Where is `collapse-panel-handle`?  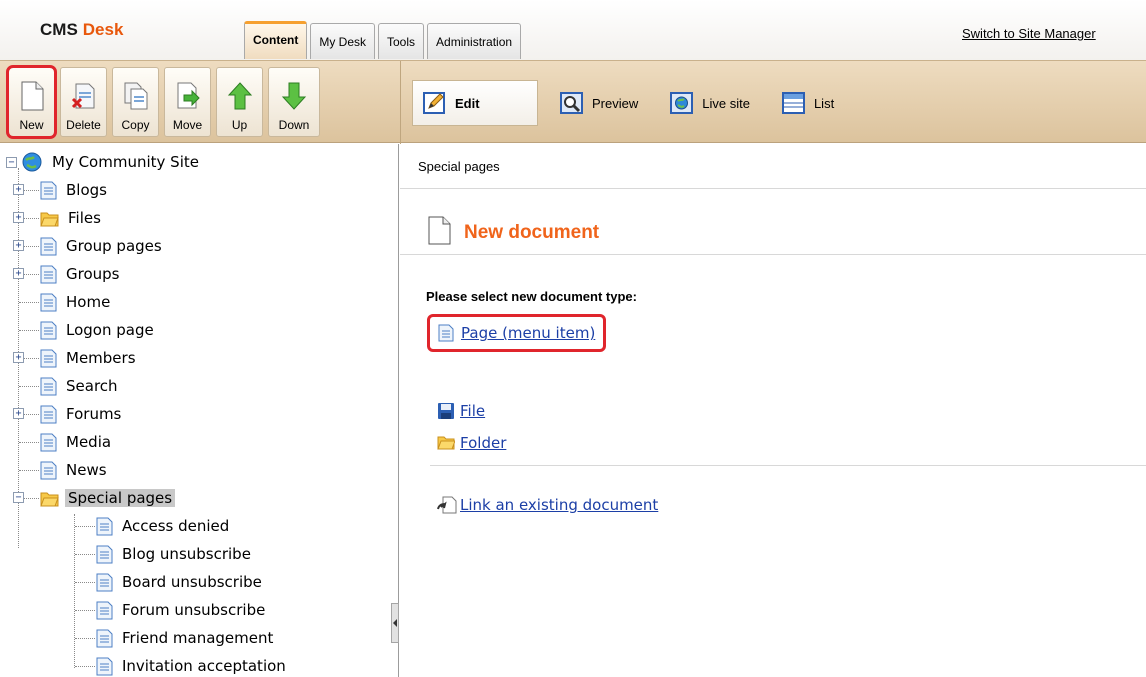
collapse-panel-handle is located at coordinates (395, 623).